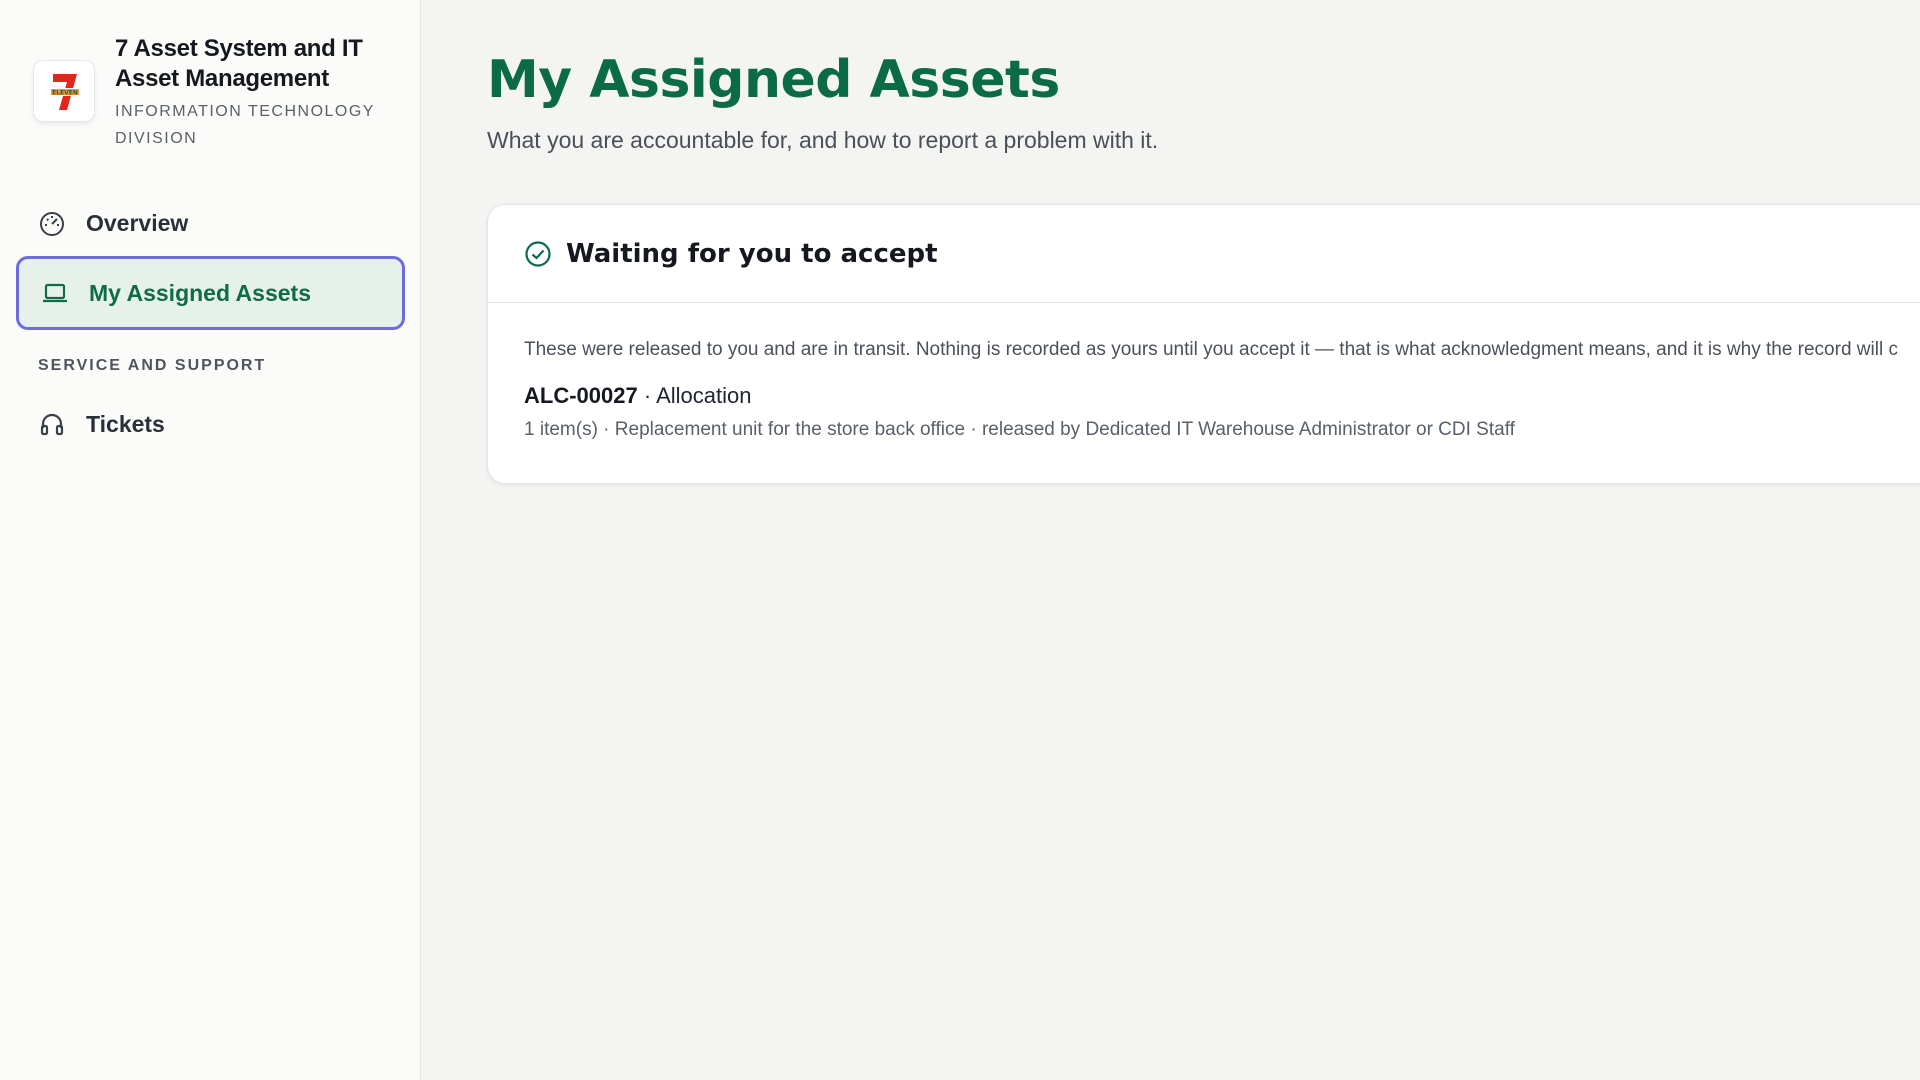 The width and height of the screenshot is (1920, 1080). Describe the element at coordinates (200, 292) in the screenshot. I see `sidebar-item-label: My Assigned Assets` at that location.